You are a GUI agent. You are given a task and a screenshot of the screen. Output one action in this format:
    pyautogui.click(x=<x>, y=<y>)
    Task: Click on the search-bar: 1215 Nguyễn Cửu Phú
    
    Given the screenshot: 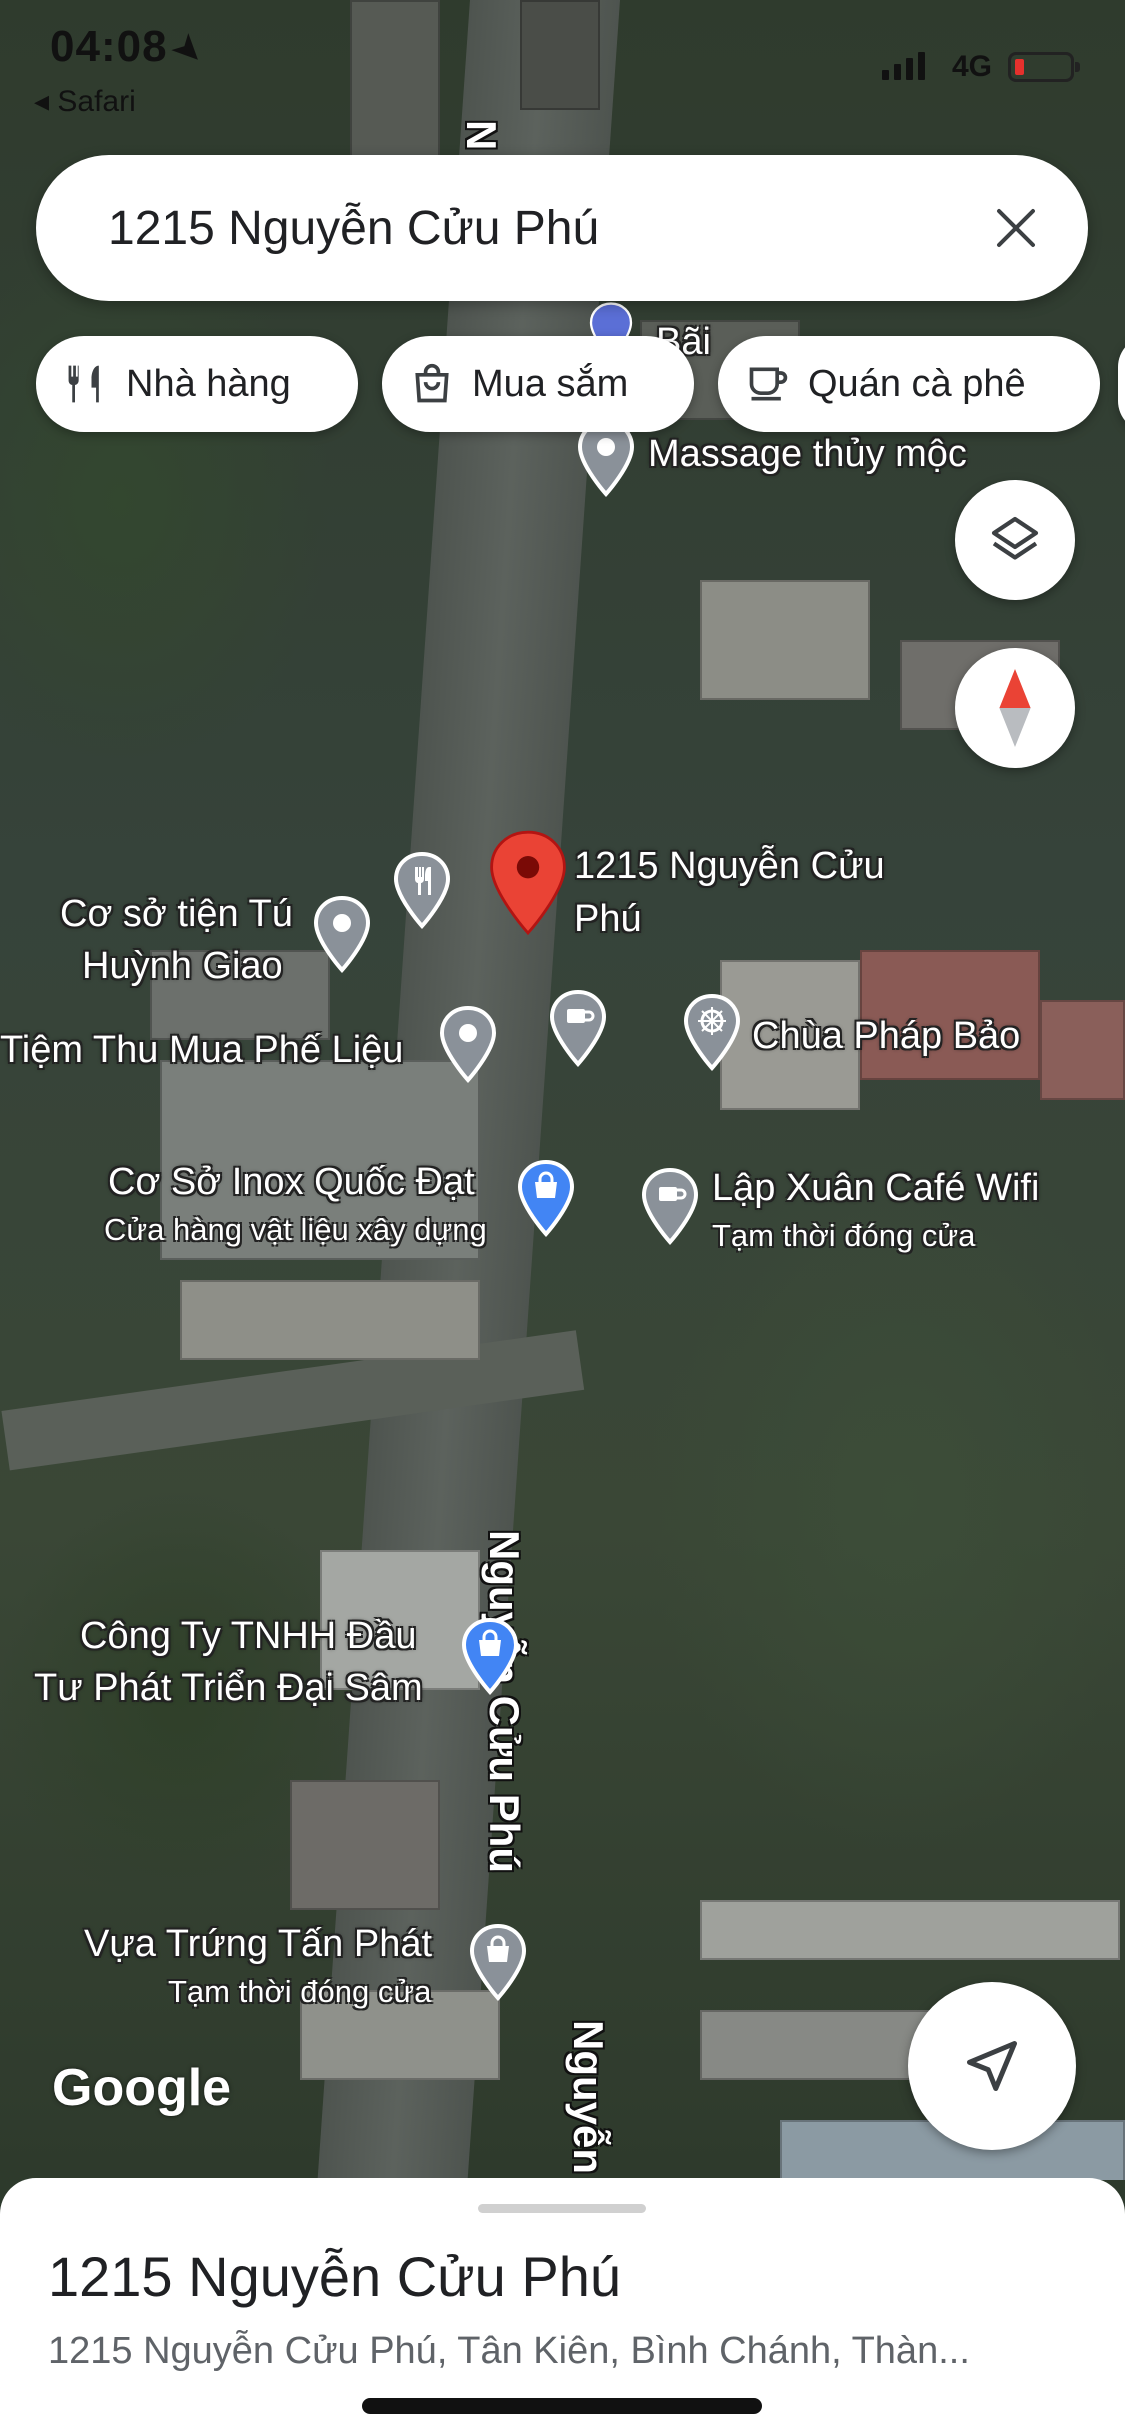 What is the action you would take?
    pyautogui.click(x=562, y=228)
    